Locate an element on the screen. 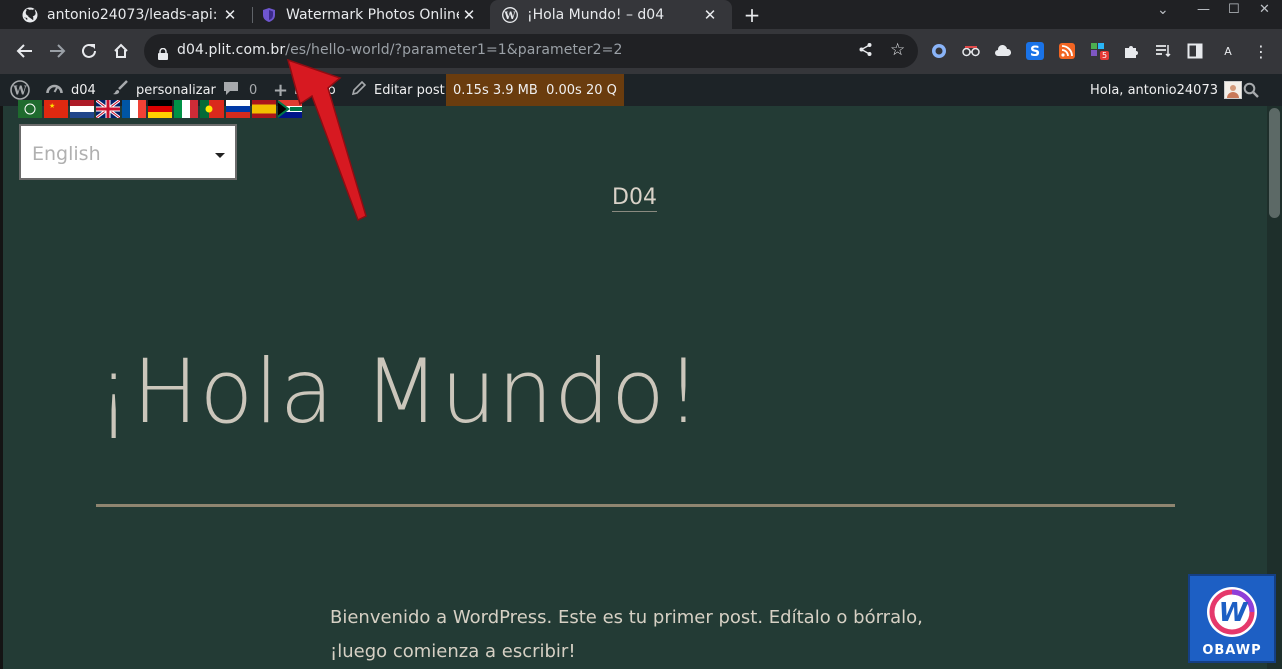 The width and height of the screenshot is (1282, 669). new-tab-button: + is located at coordinates (752, 15).